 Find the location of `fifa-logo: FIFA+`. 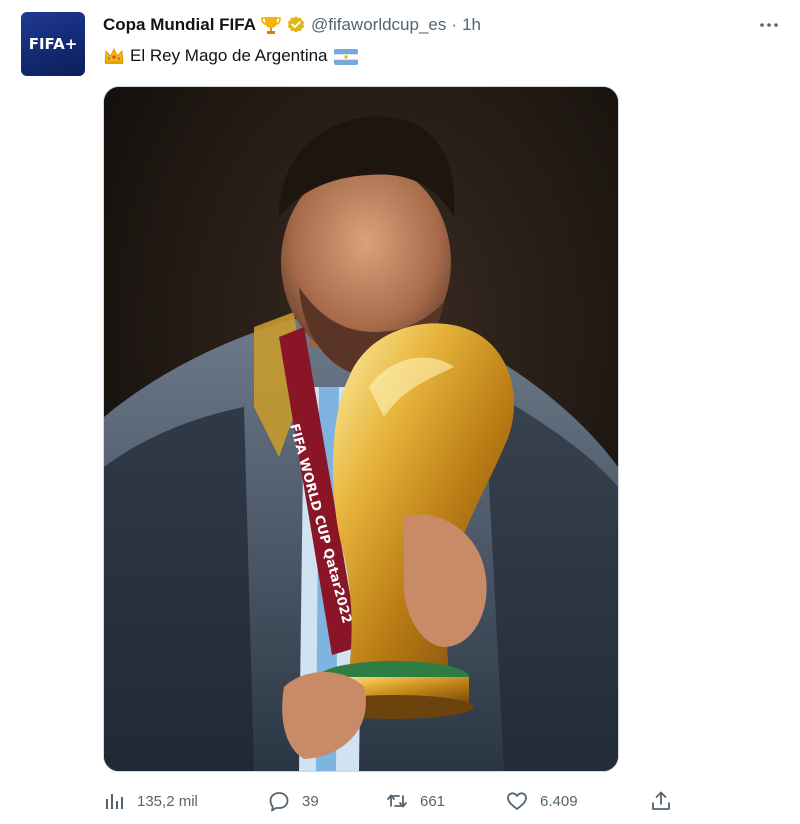

fifa-logo: FIFA+ is located at coordinates (53, 44).